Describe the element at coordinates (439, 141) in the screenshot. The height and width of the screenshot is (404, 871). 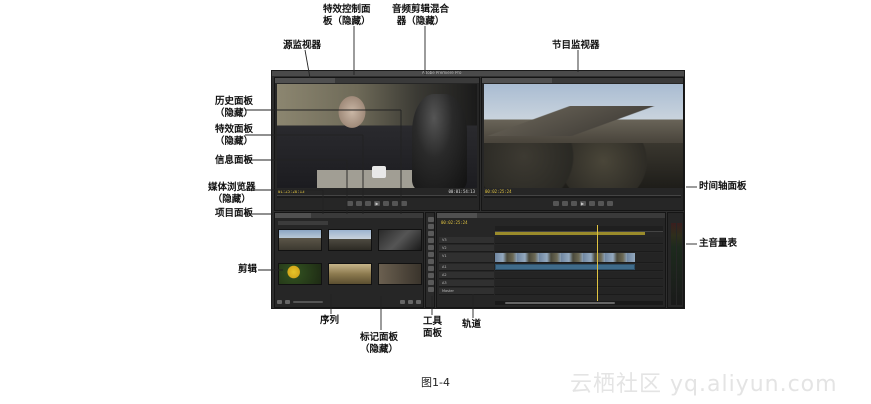
I see `person-silhouette` at that location.